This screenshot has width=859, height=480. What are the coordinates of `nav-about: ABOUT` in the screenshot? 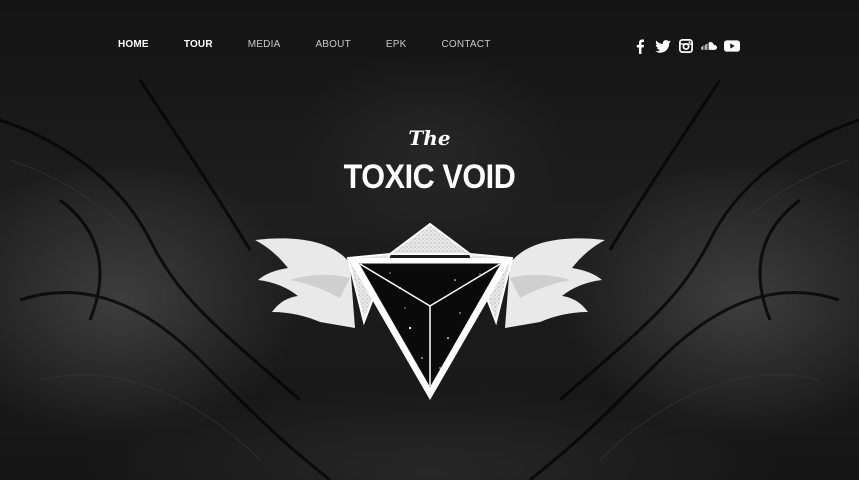 It's located at (332, 45).